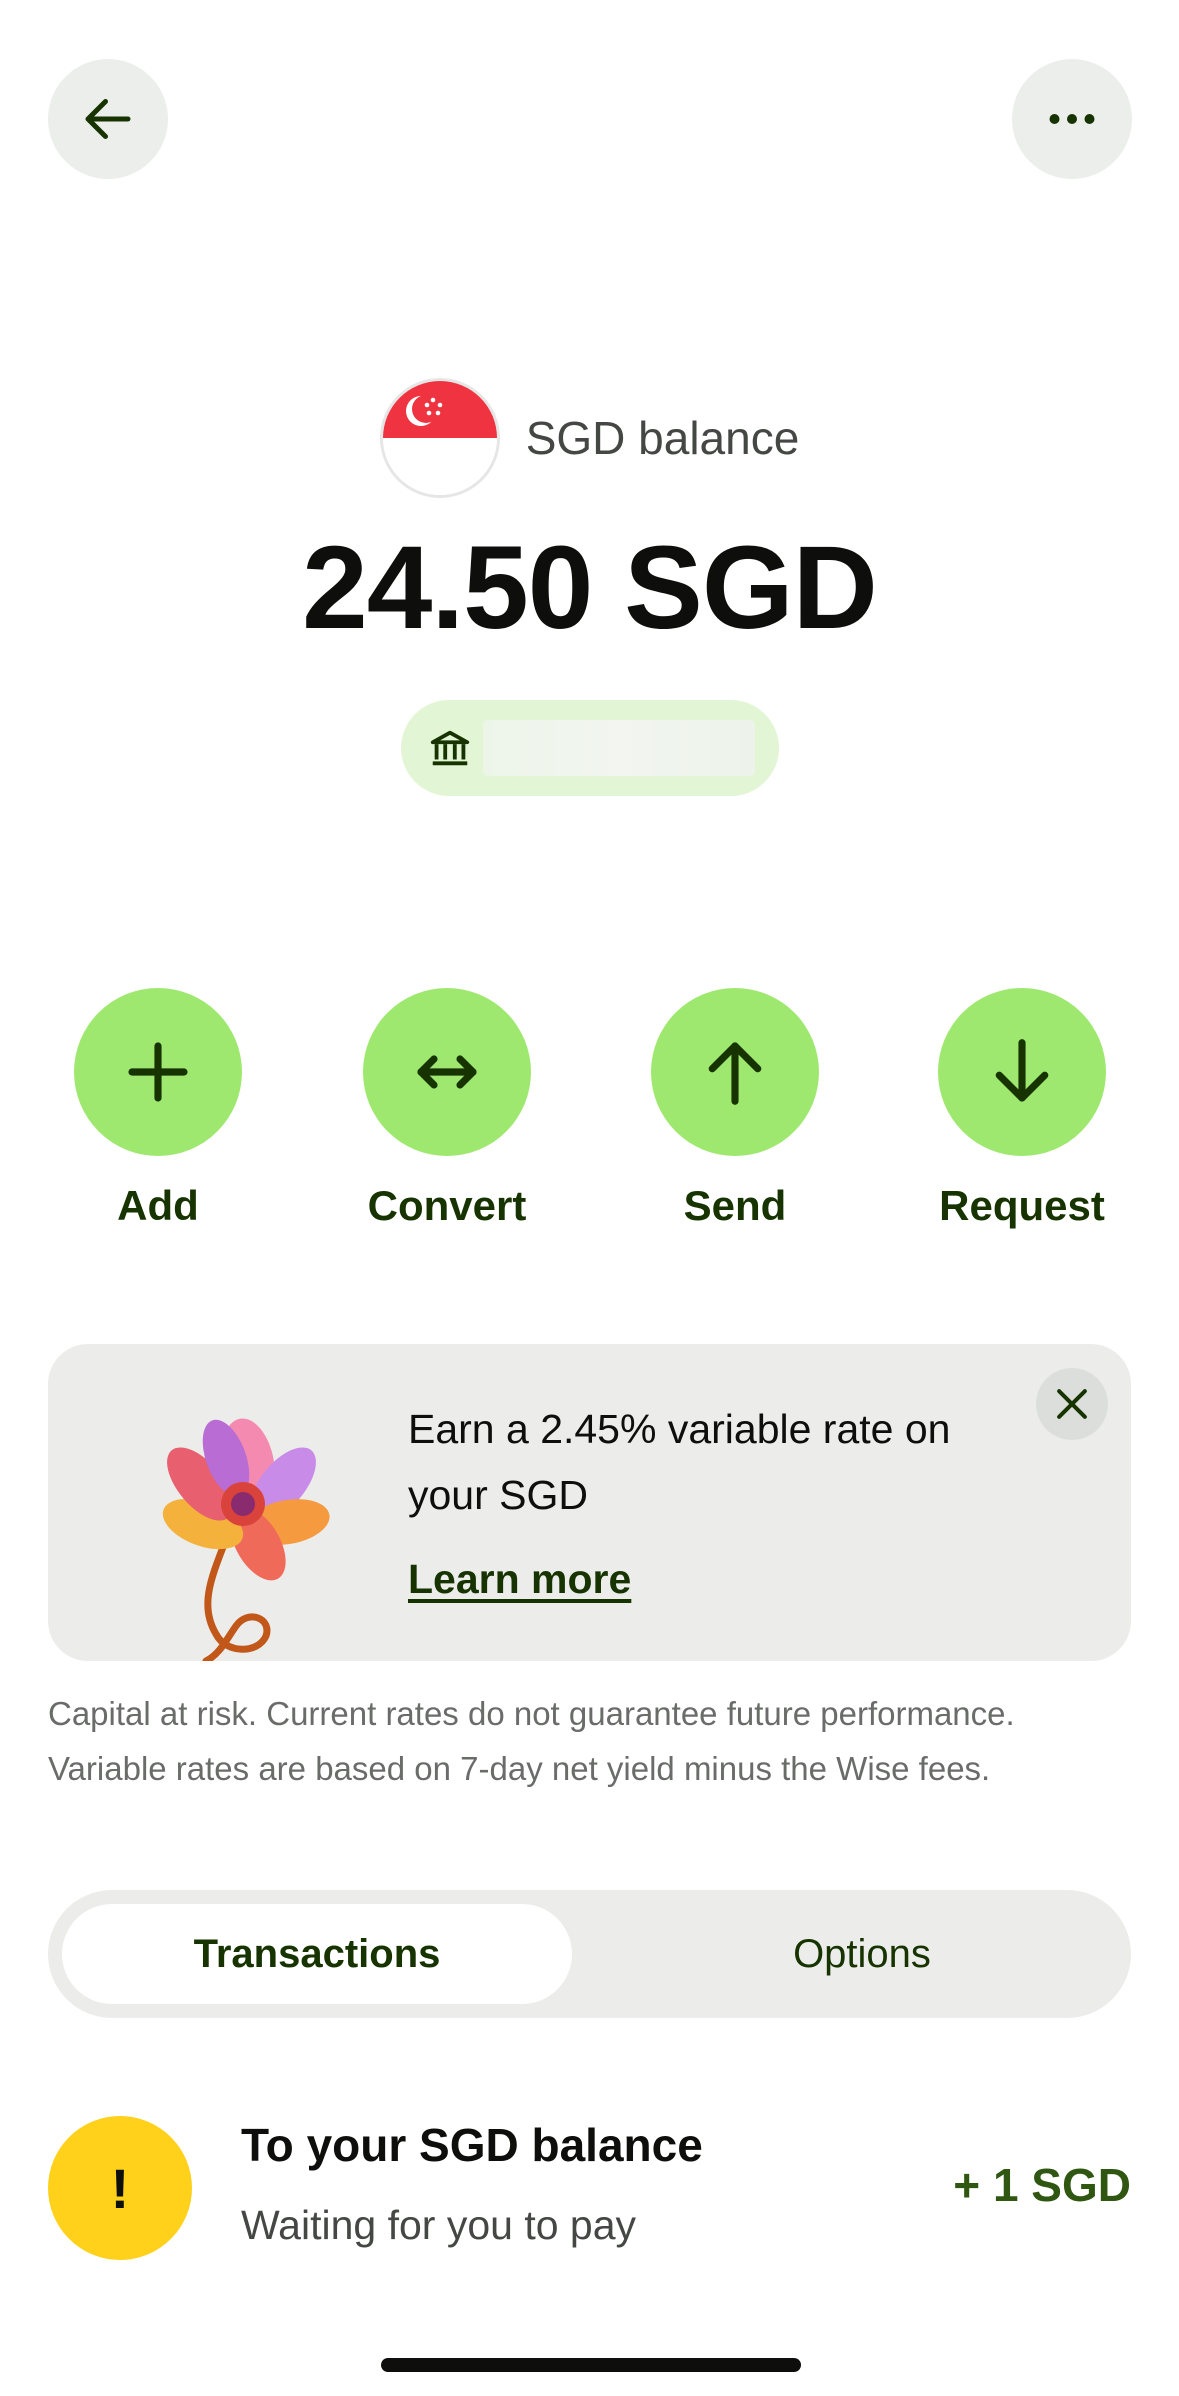 The width and height of the screenshot is (1179, 2396). Describe the element at coordinates (590, 588) in the screenshot. I see `balance-amount: 24.50 SGD` at that location.